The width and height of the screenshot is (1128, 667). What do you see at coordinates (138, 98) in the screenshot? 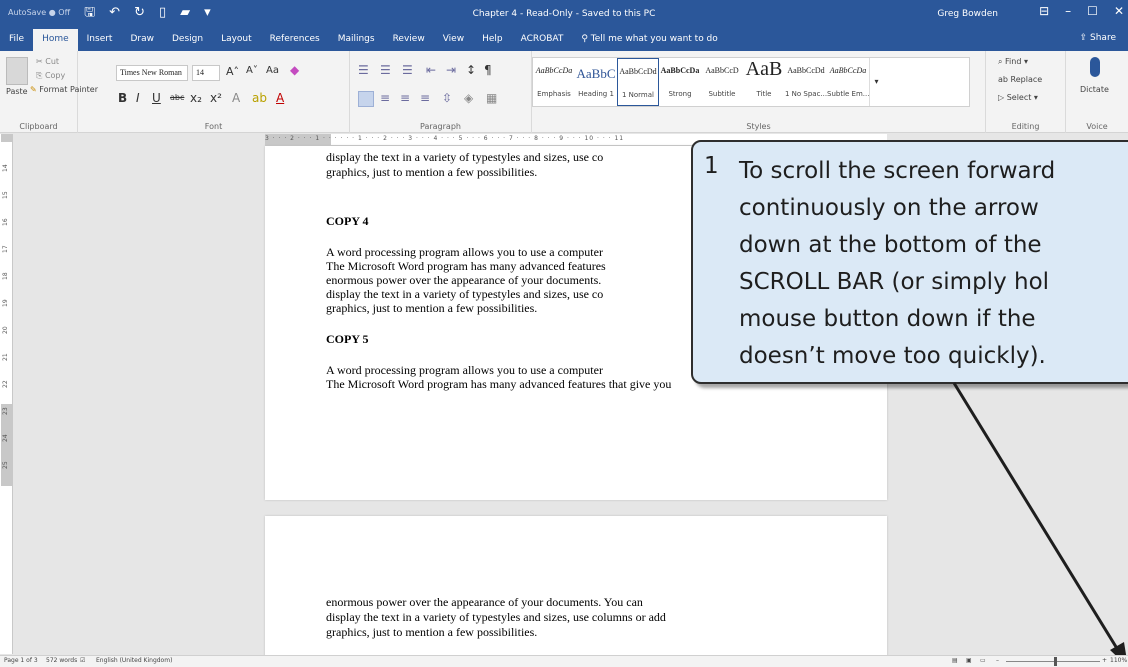
I see `italic-button: I` at bounding box center [138, 98].